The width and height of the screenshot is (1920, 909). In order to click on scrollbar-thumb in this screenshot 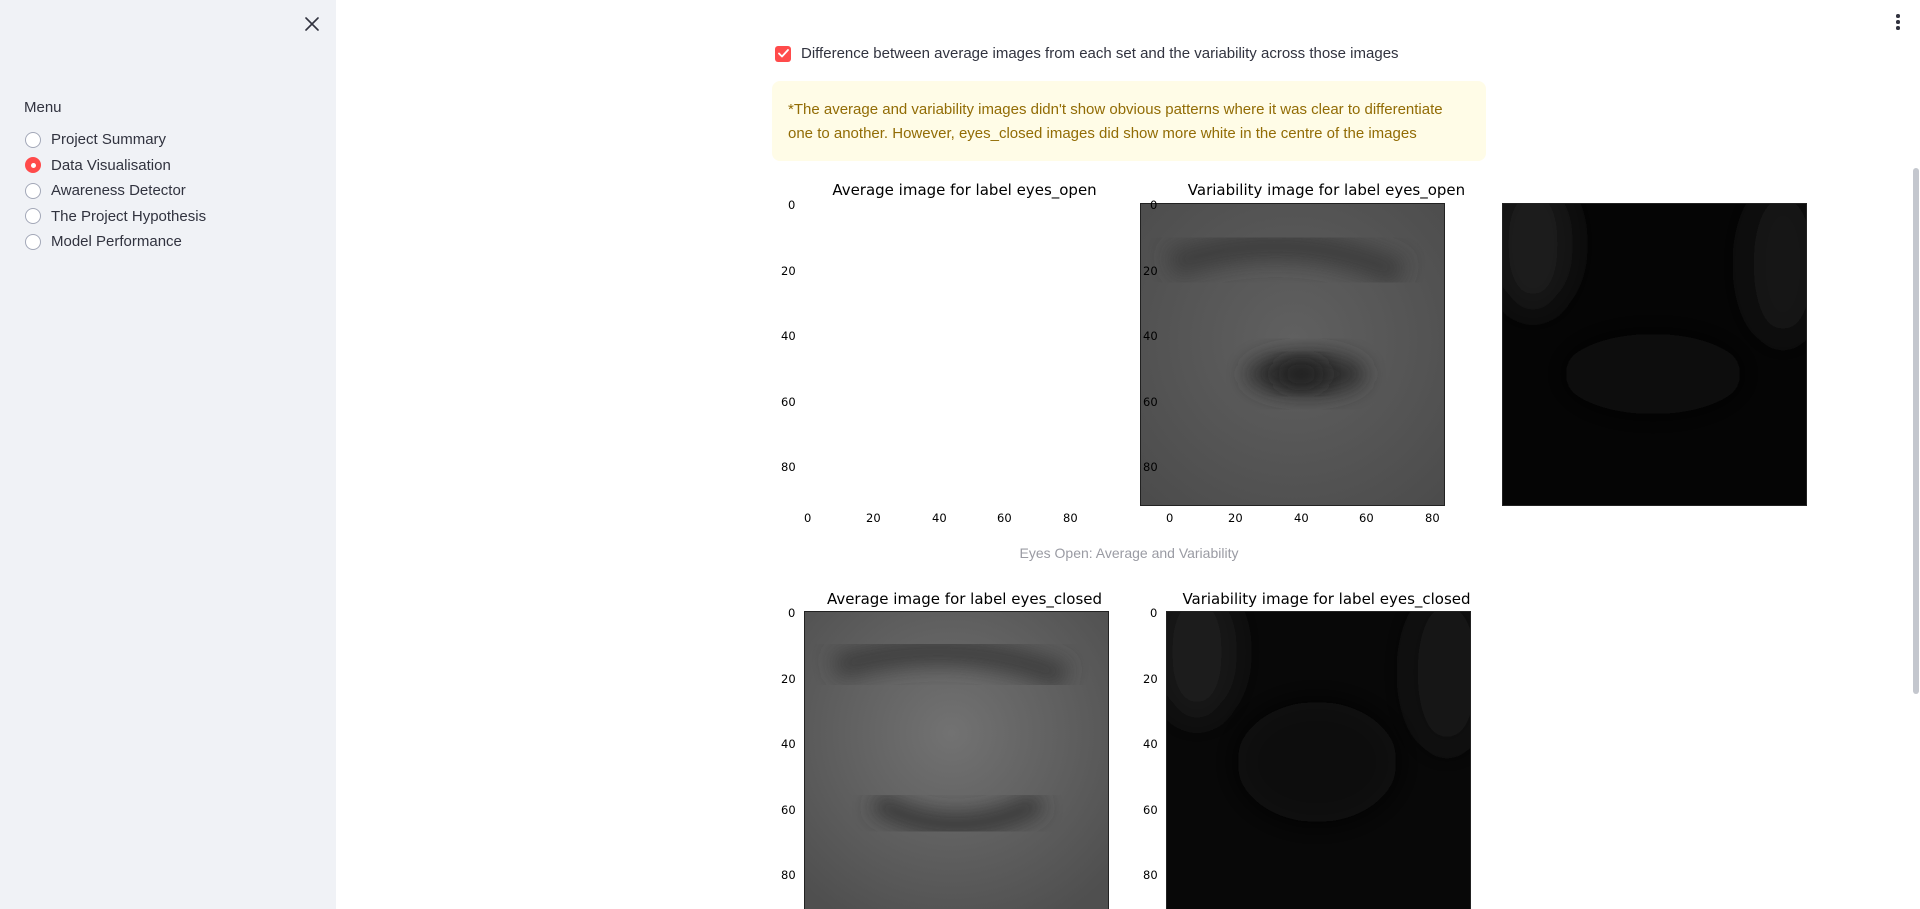, I will do `click(1916, 431)`.